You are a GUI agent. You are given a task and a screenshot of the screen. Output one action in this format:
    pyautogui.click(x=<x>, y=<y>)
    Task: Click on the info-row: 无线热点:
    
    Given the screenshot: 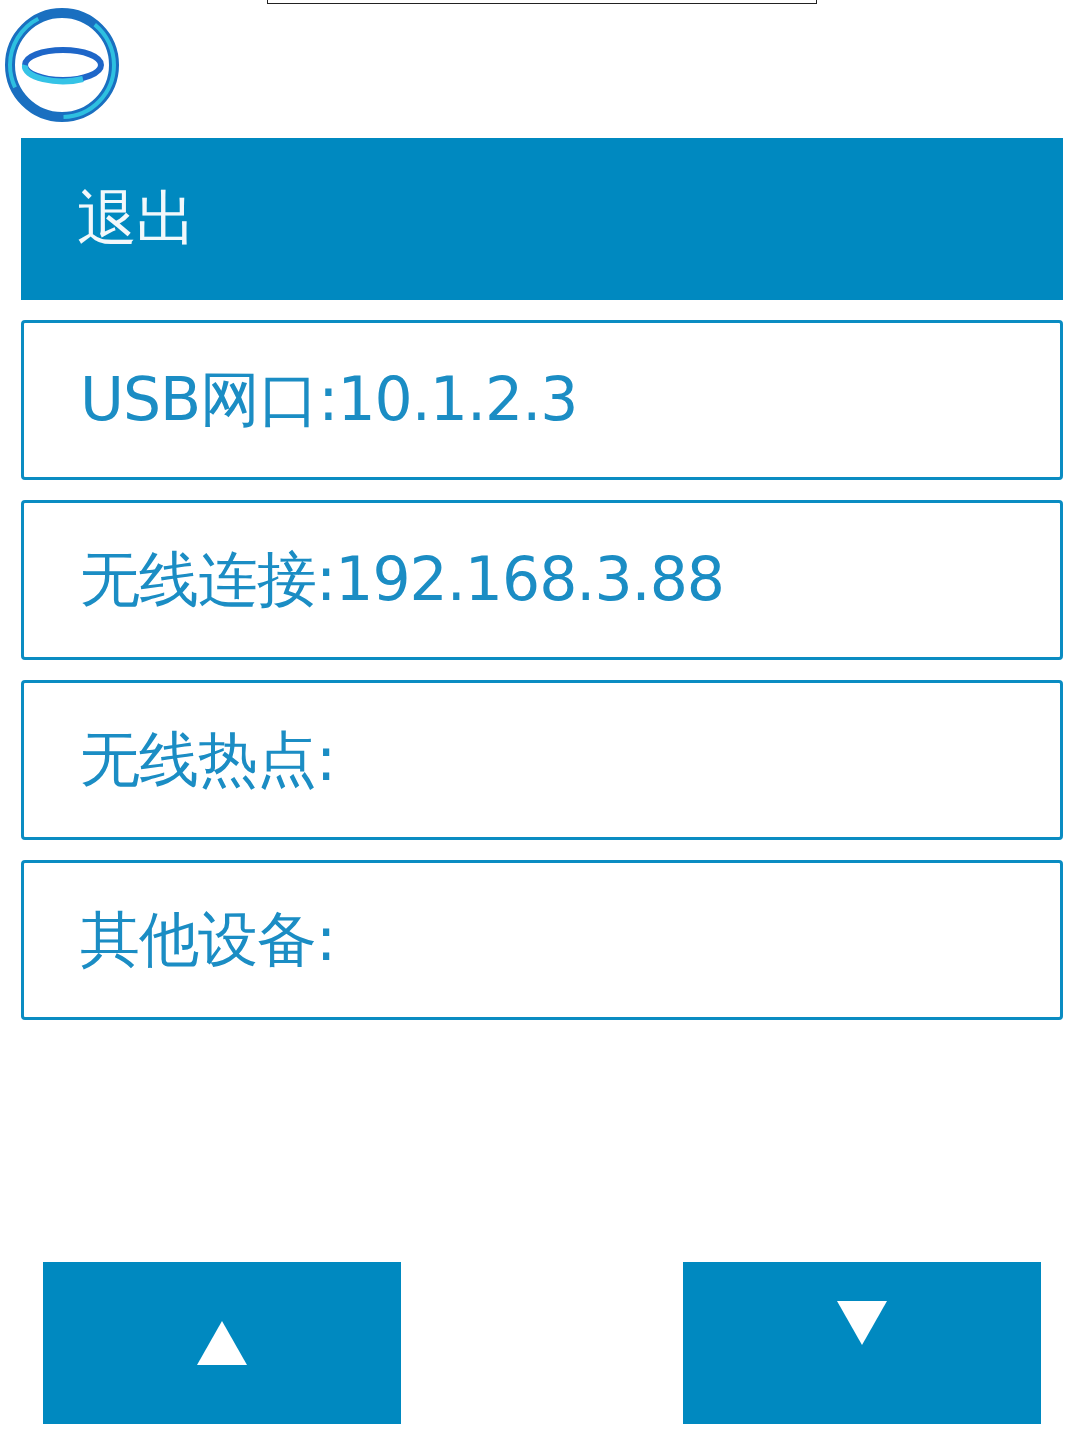 What is the action you would take?
    pyautogui.click(x=542, y=760)
    